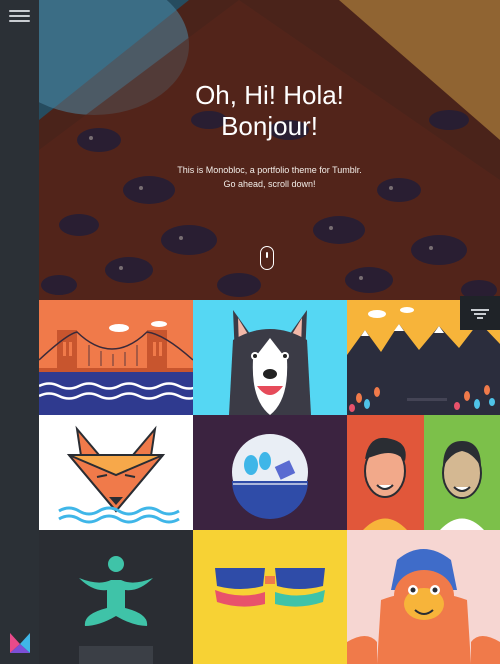 Image resolution: width=500 pixels, height=664 pixels. I want to click on portfolio-item-fox, so click(116, 472).